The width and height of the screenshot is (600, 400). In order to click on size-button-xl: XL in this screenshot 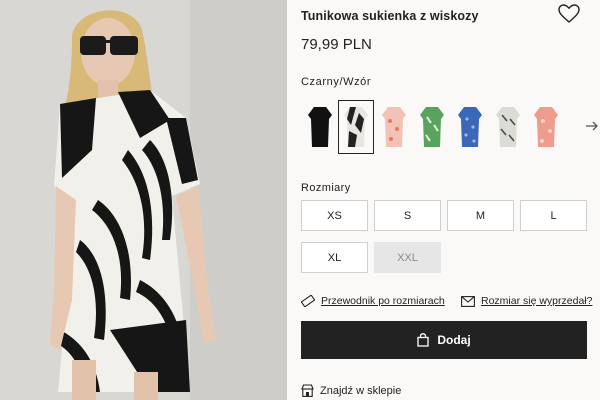, I will do `click(334, 257)`.